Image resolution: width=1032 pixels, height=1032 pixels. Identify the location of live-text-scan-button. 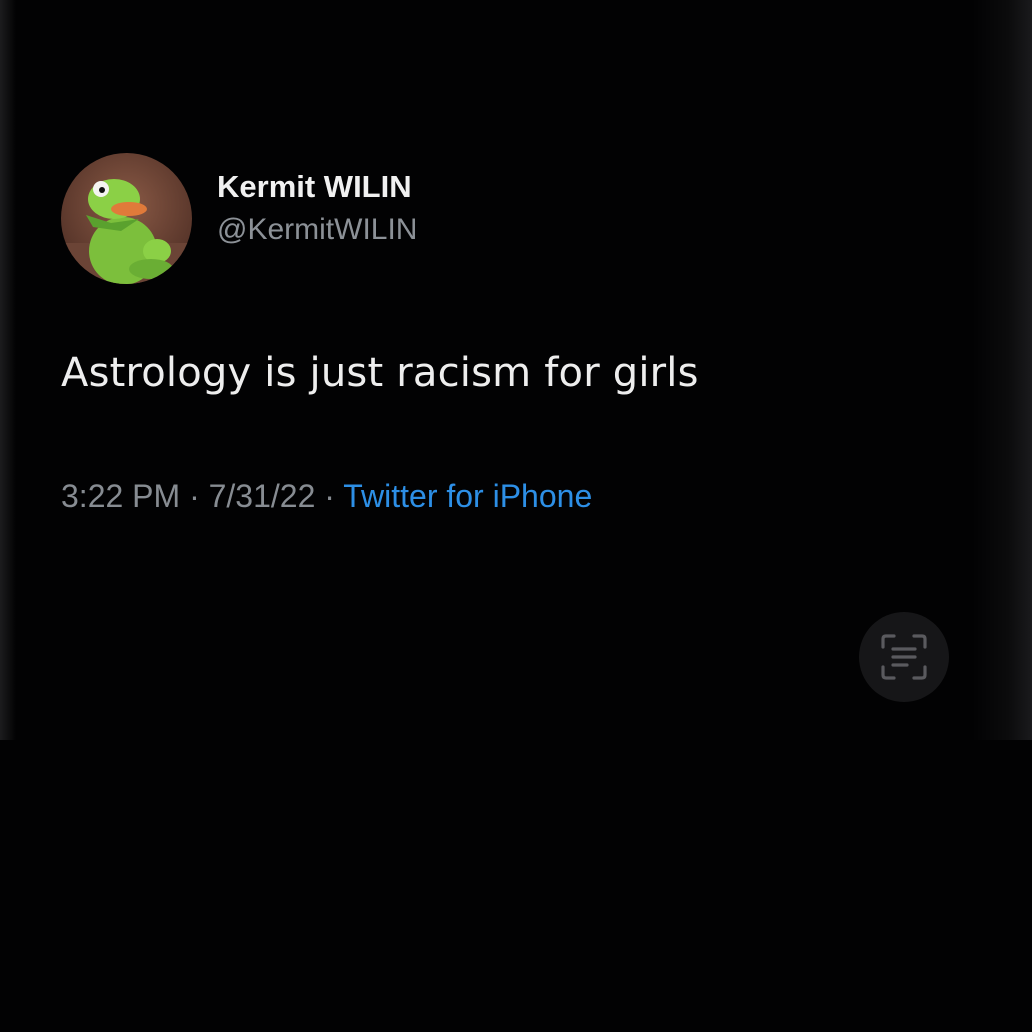
(904, 657).